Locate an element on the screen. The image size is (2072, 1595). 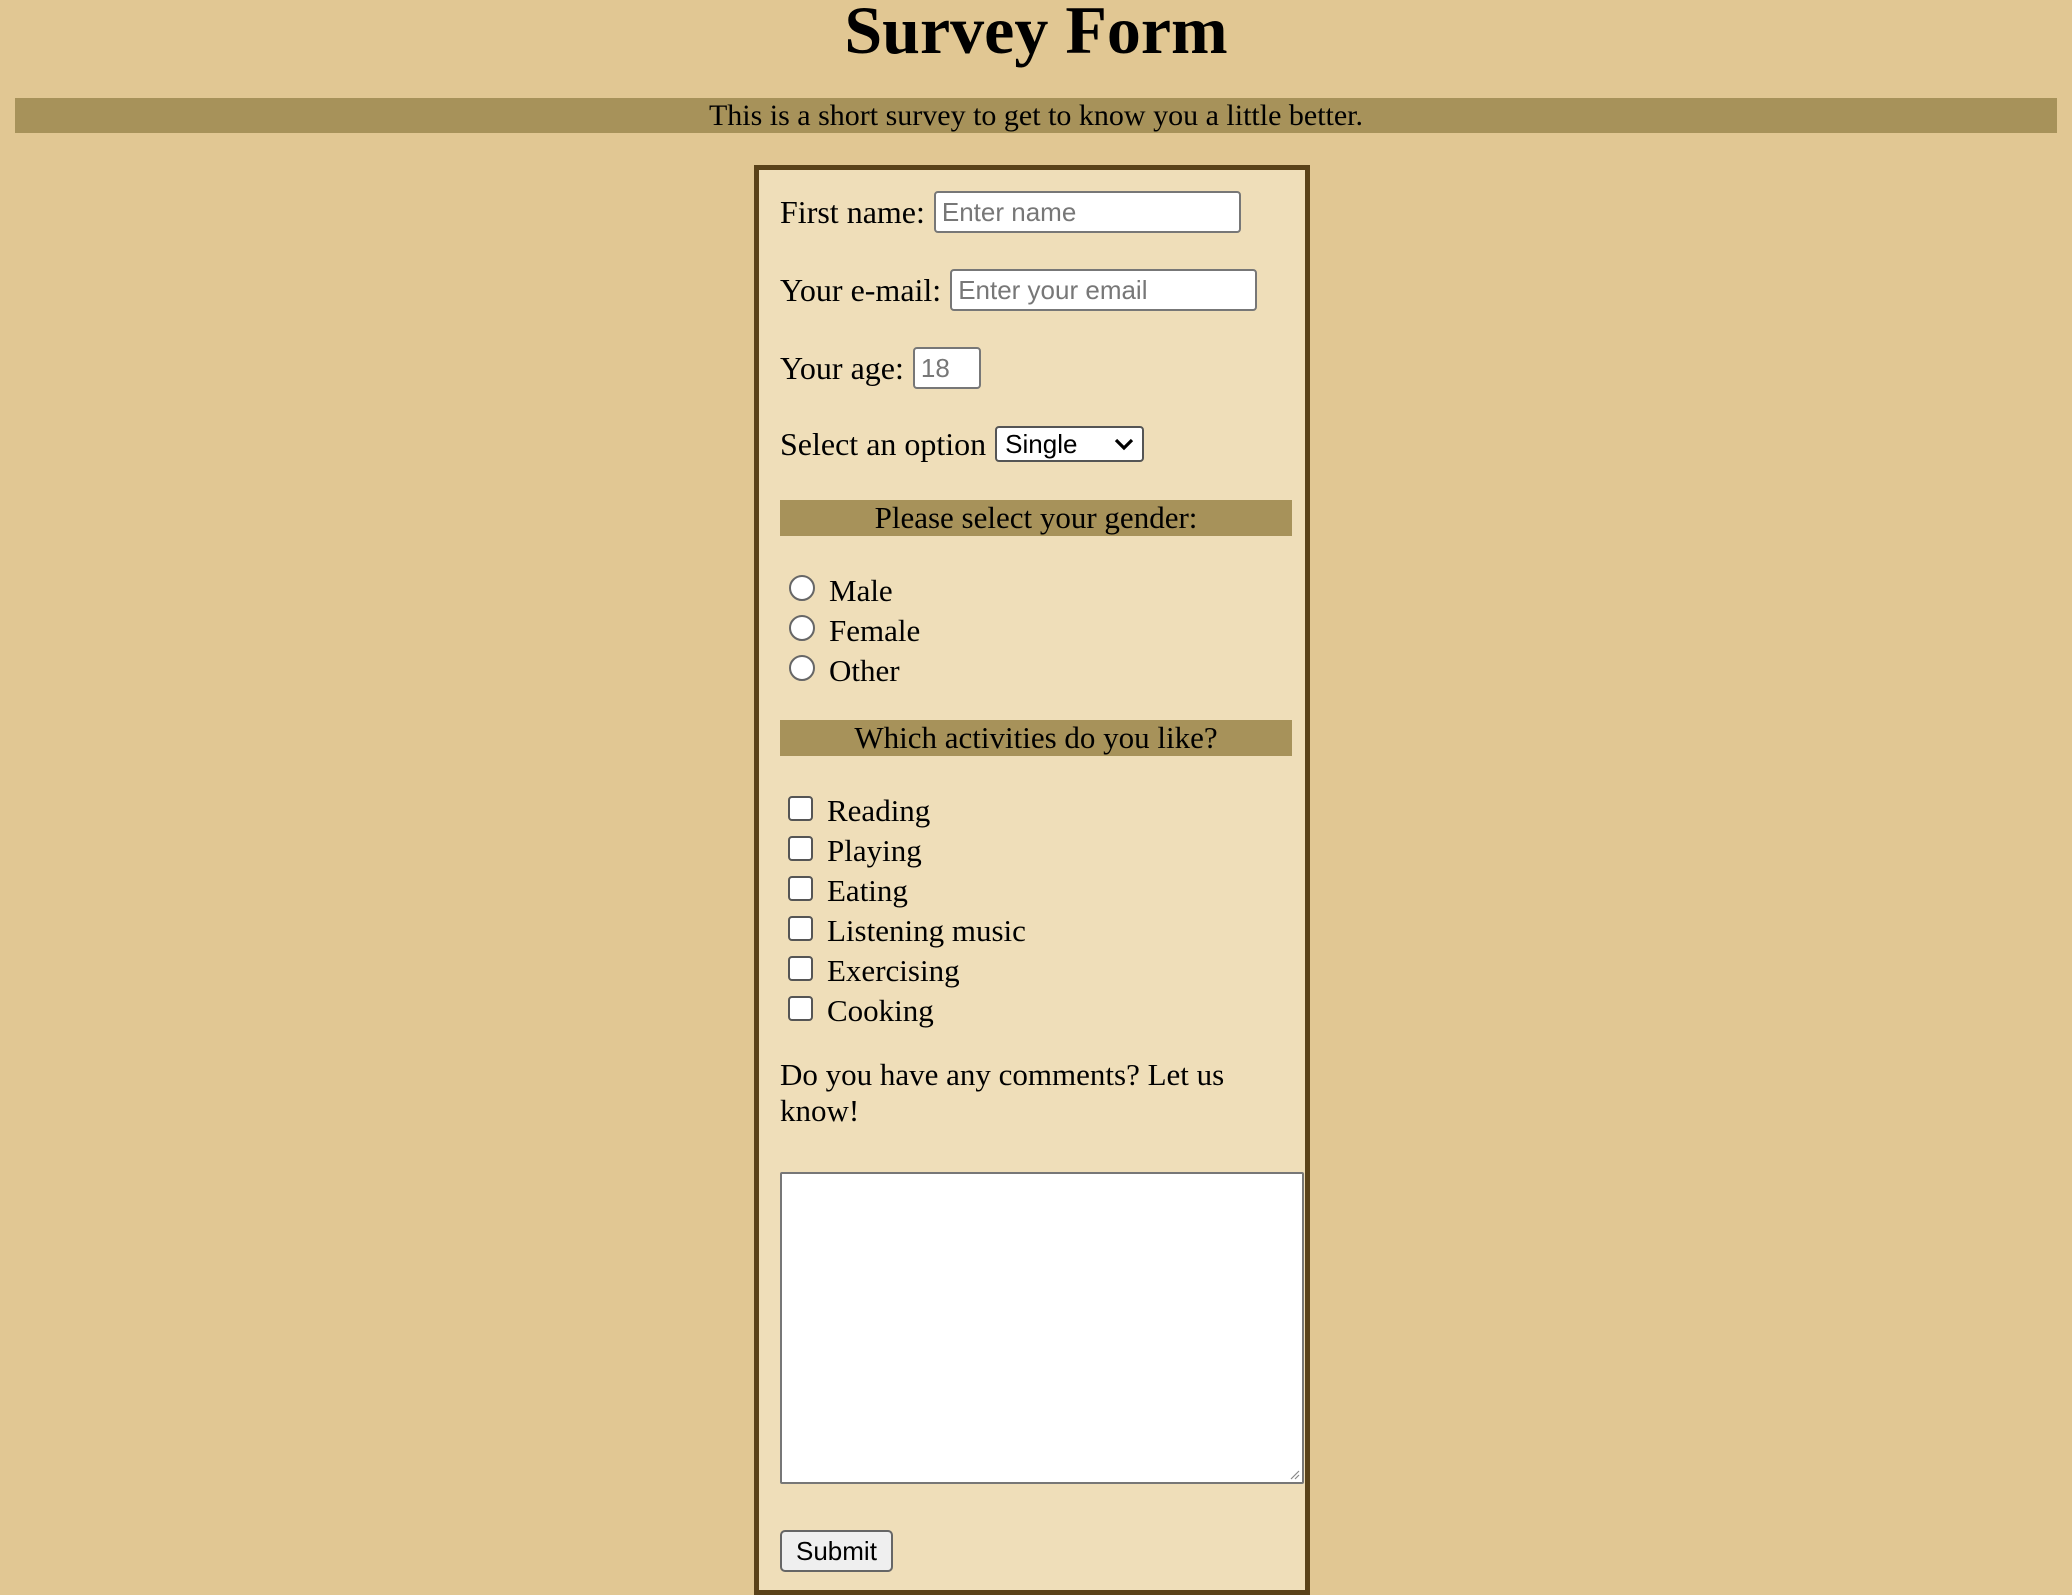
age-row: Your age: is located at coordinates (880, 368).